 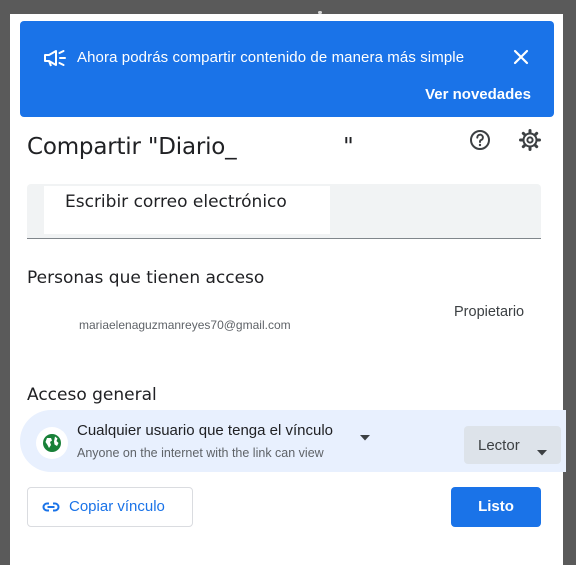 What do you see at coordinates (117, 506) in the screenshot?
I see `copy-link-label: Copiar vínculo` at bounding box center [117, 506].